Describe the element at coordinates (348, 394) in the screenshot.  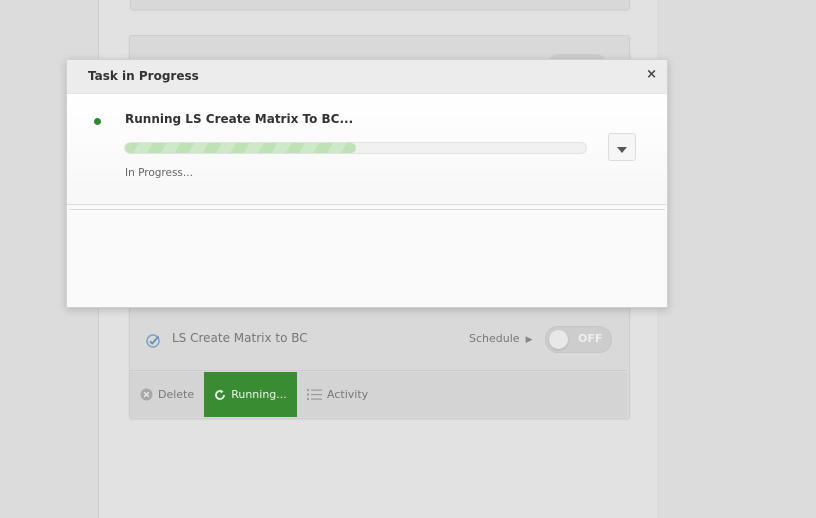
I see `activity-label: Activity` at that location.